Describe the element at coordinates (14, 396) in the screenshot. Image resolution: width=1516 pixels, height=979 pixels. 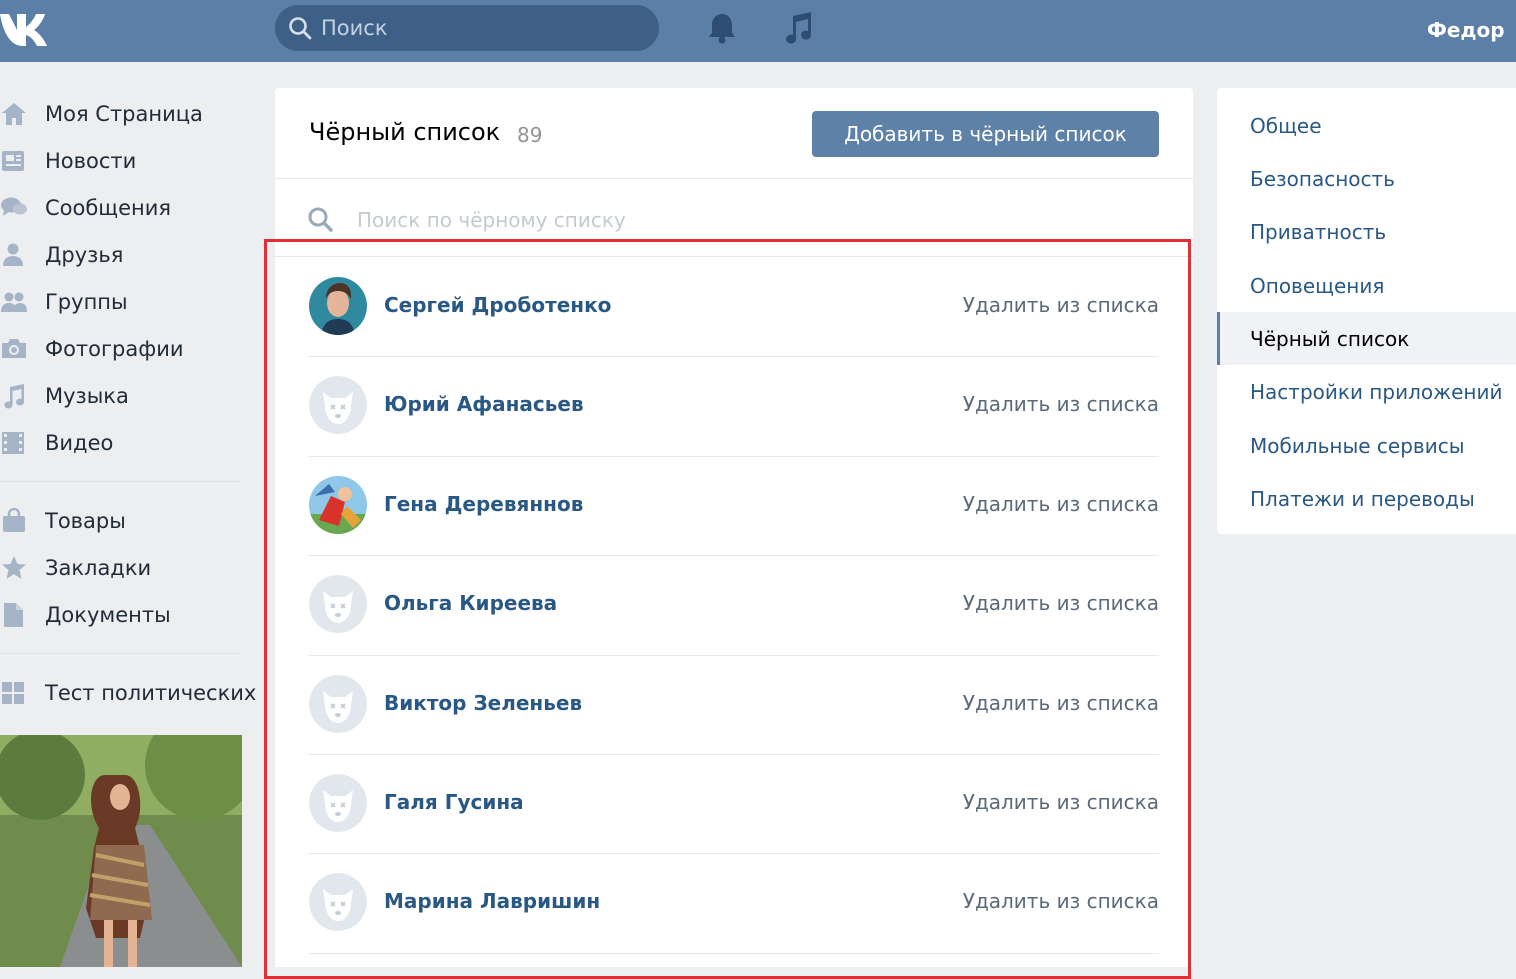
I see `music-icon` at that location.